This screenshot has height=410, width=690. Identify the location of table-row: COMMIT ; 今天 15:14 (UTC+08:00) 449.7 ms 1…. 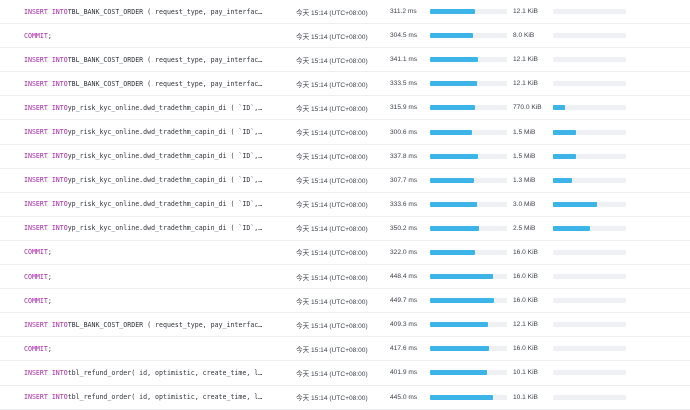
(345, 301).